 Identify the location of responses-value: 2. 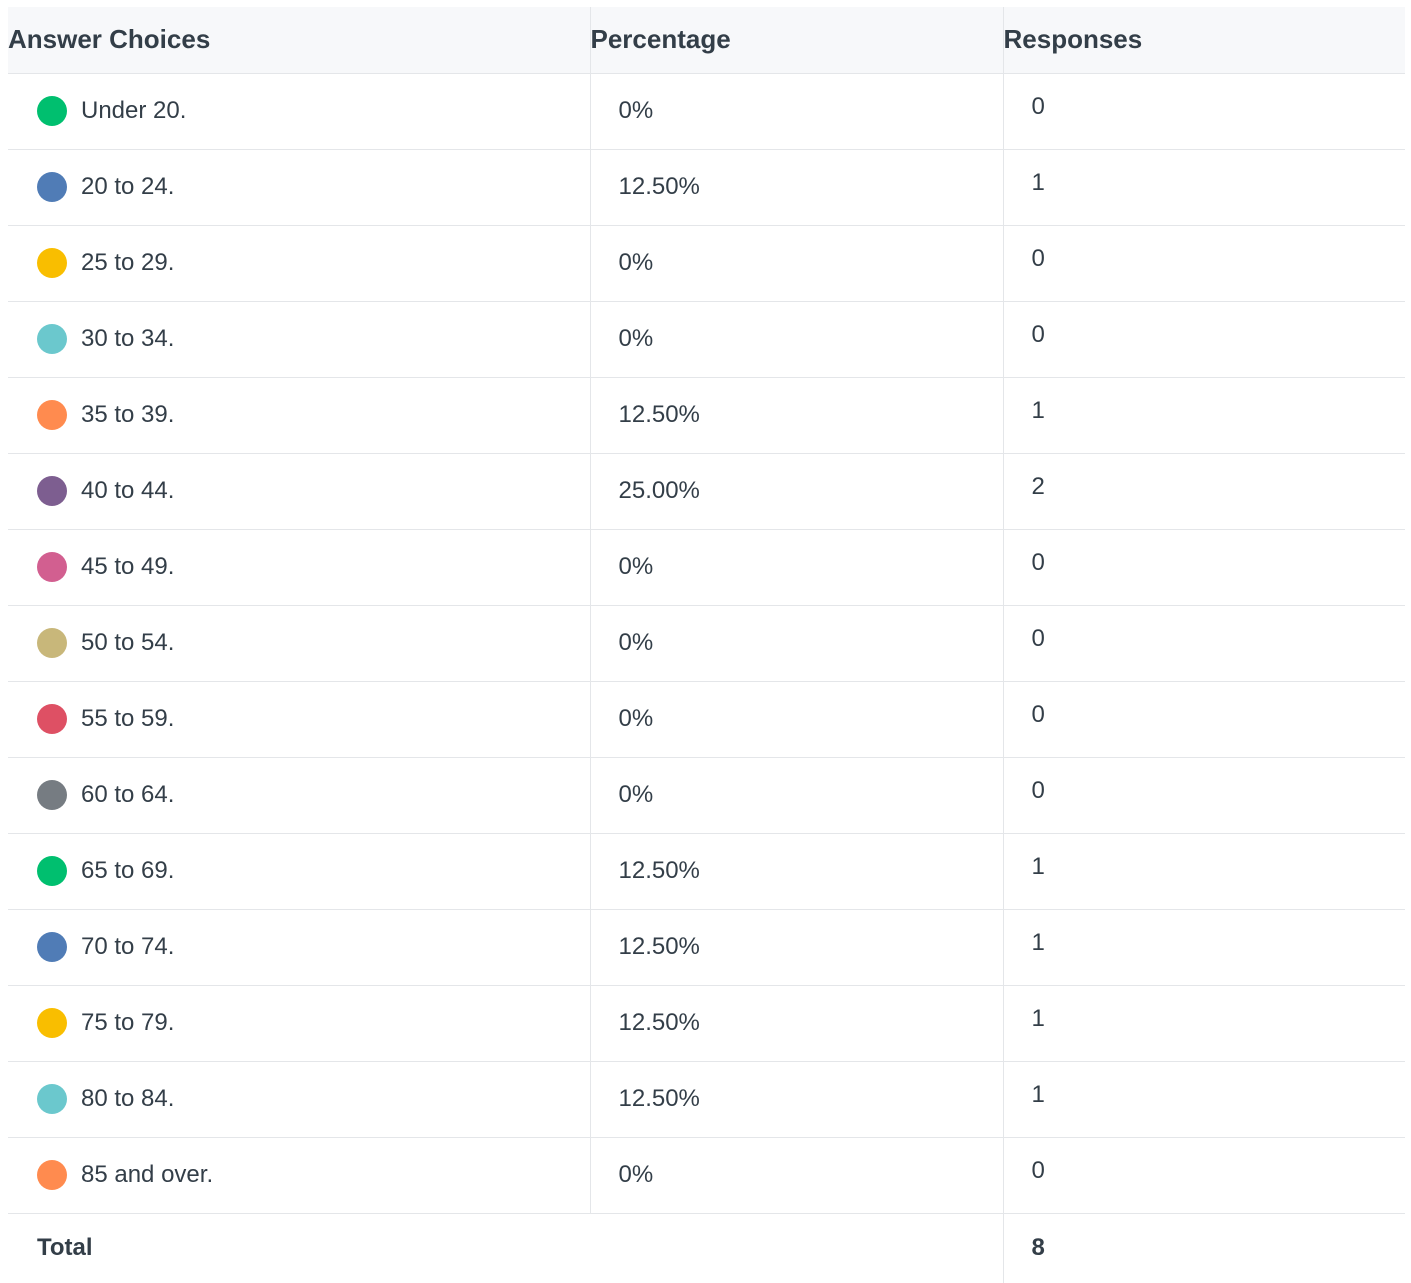
(1038, 486).